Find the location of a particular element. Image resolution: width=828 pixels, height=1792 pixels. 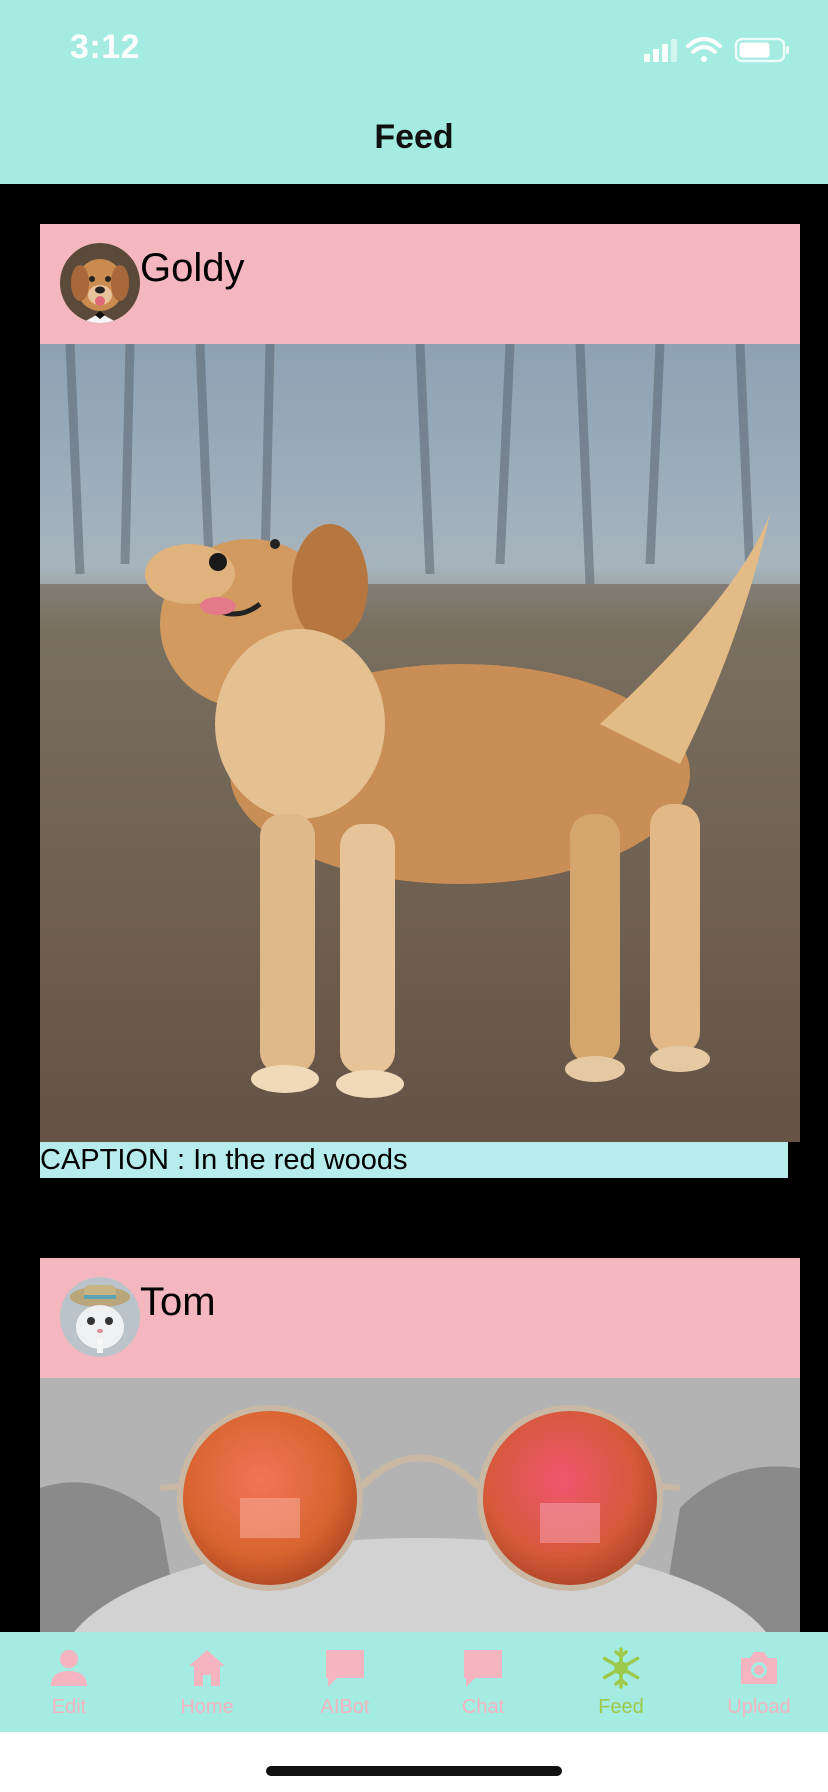

snowflake-icon is located at coordinates (621, 1668).